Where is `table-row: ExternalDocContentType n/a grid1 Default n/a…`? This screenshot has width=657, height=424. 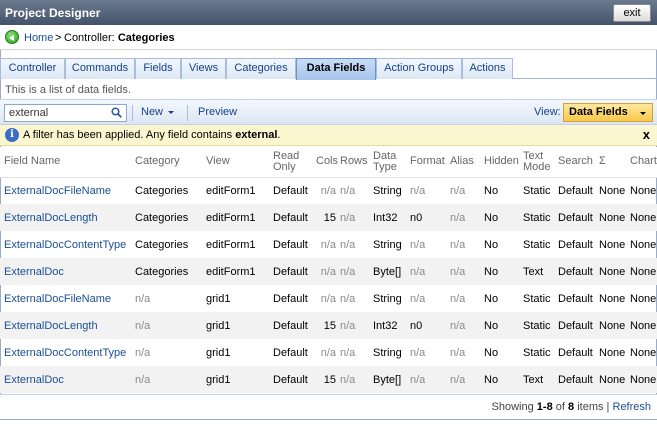 table-row: ExternalDocContentType n/a grid1 Default n/a… is located at coordinates (328, 352).